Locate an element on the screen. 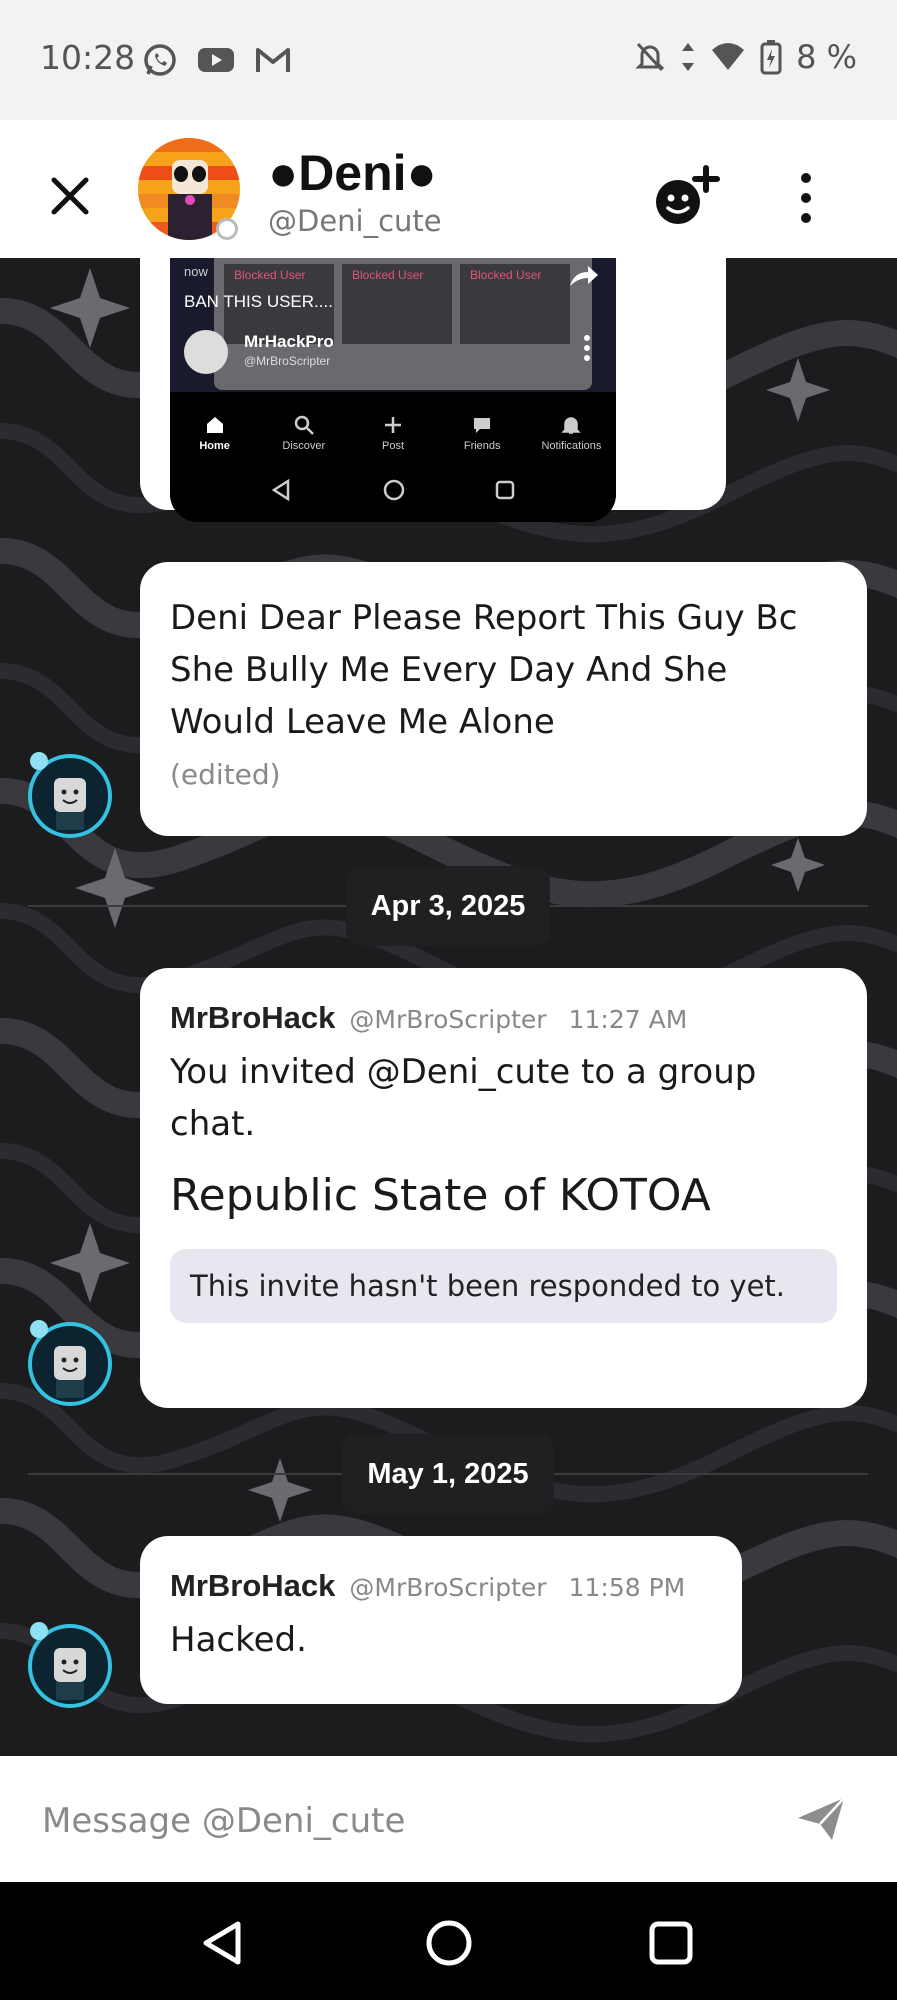 The width and height of the screenshot is (897, 2000). screenshot-user-handle: @MrBroScripter is located at coordinates (287, 361).